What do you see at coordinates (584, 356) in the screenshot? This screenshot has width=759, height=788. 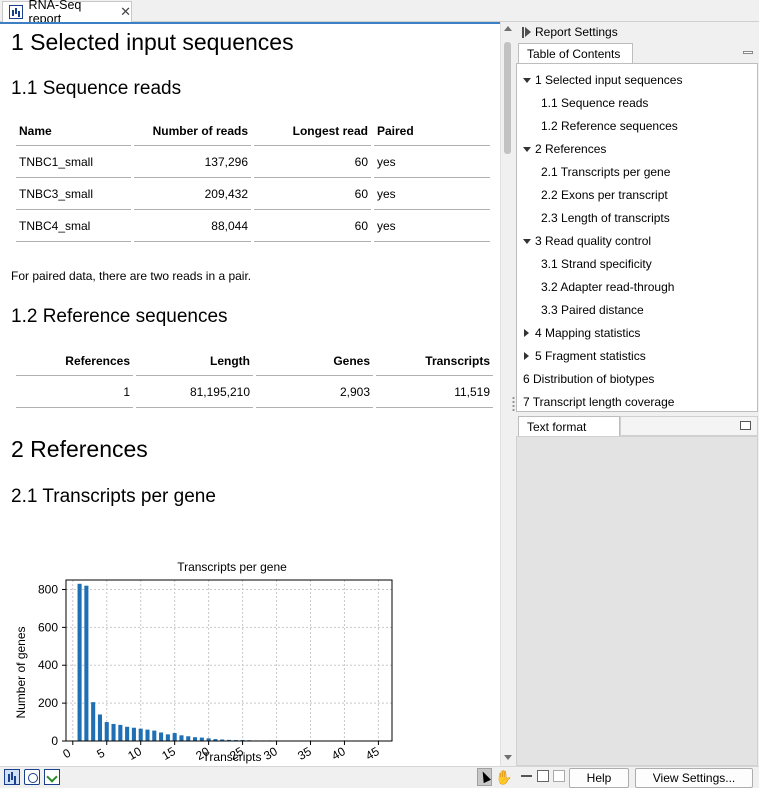 I see `toc-item: 5 Fragment statistics` at bounding box center [584, 356].